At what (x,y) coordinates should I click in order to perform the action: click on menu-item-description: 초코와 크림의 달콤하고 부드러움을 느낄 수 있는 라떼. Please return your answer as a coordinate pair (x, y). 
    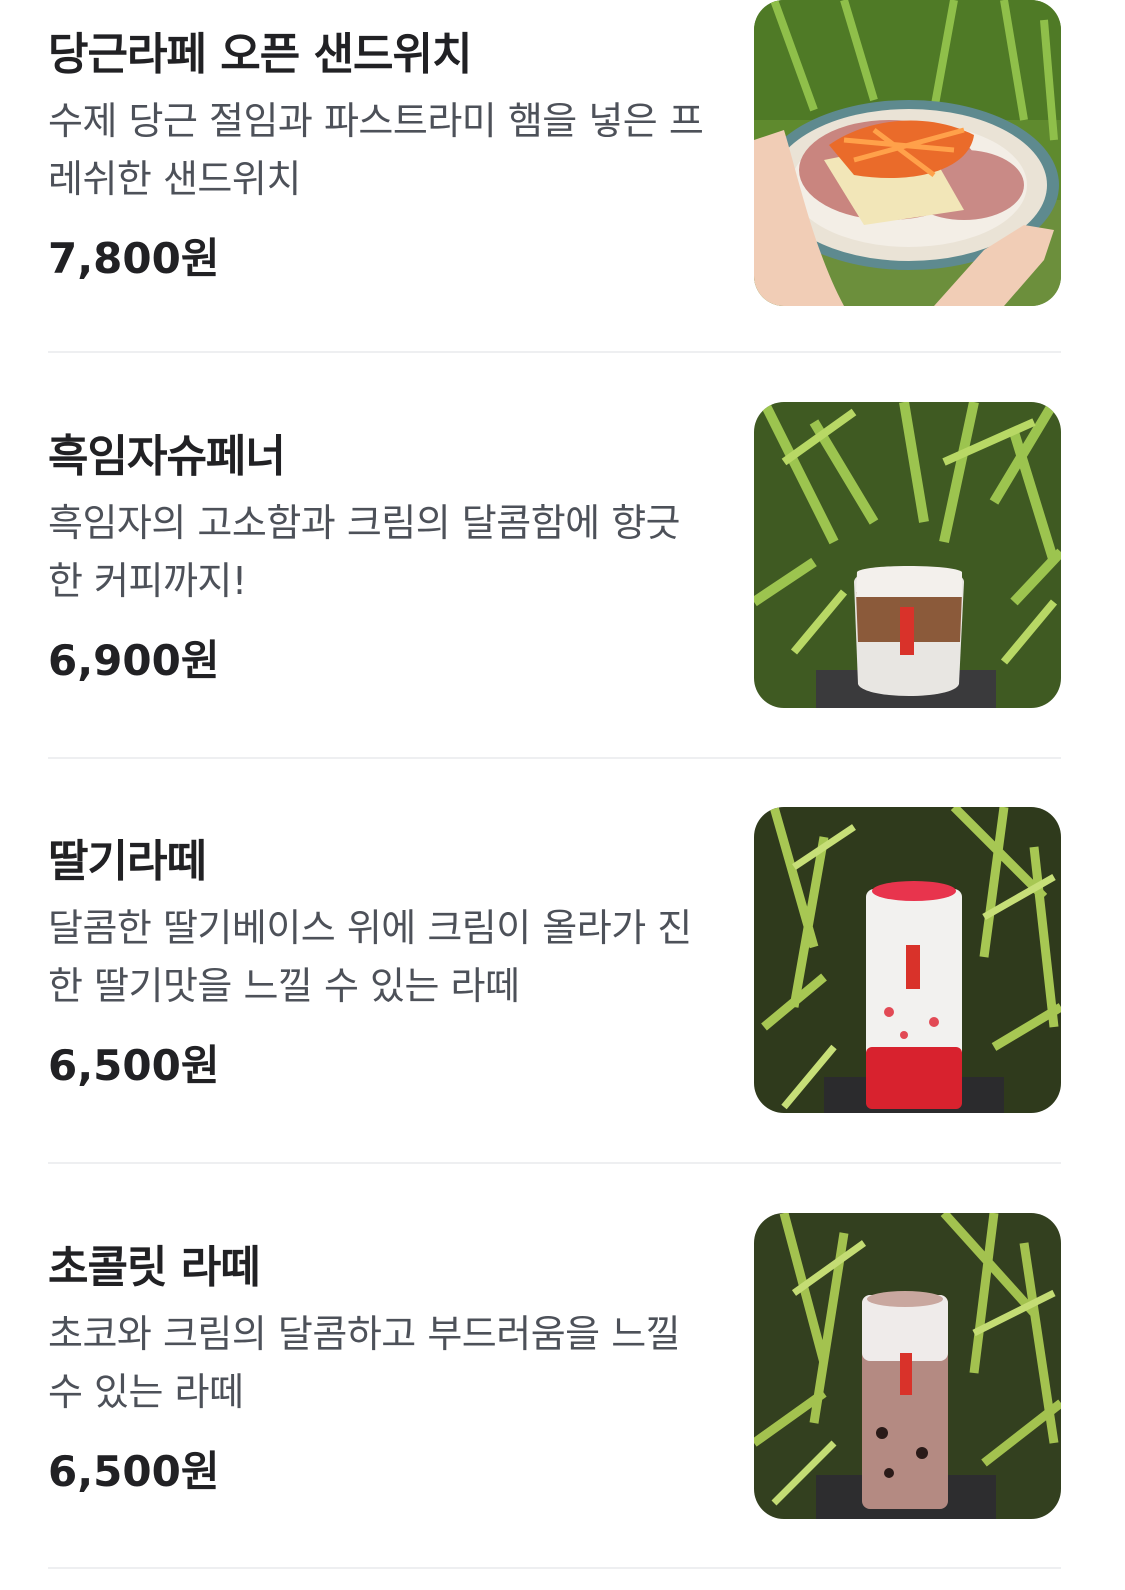
    Looking at the image, I should click on (364, 1363).